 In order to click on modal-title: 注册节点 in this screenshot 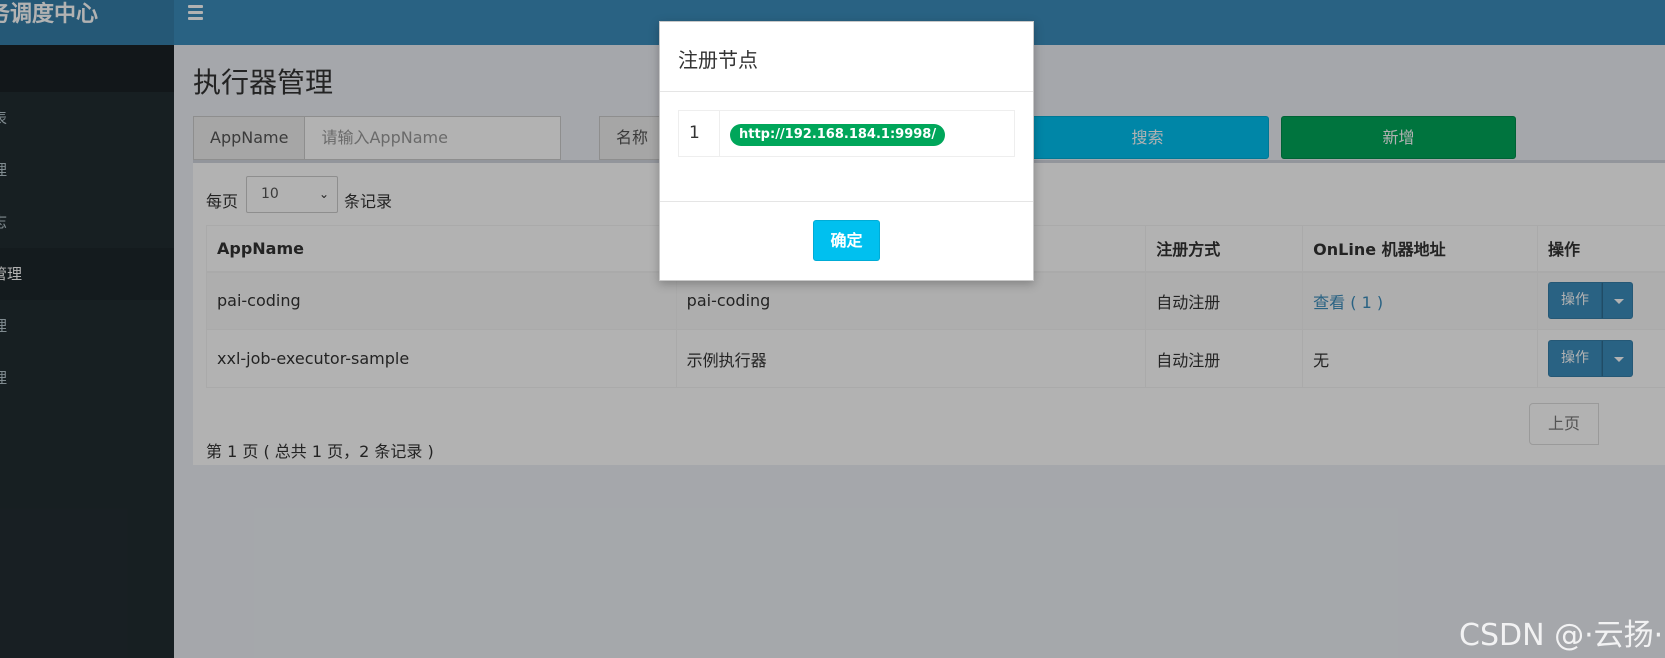, I will do `click(718, 60)`.